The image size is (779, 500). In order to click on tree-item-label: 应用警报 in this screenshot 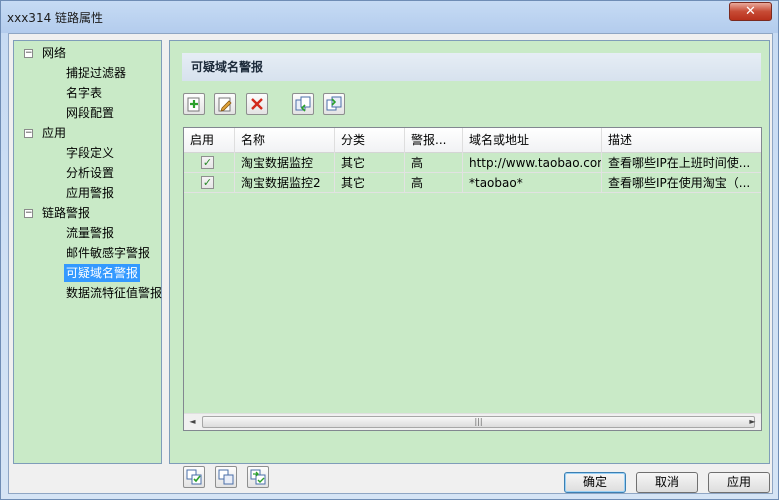, I will do `click(90, 193)`.